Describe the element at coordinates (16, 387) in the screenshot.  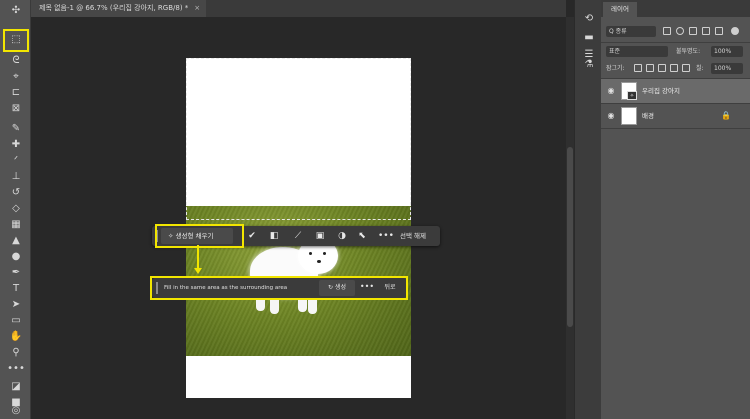
I see `default-colors-icon: ◪` at that location.